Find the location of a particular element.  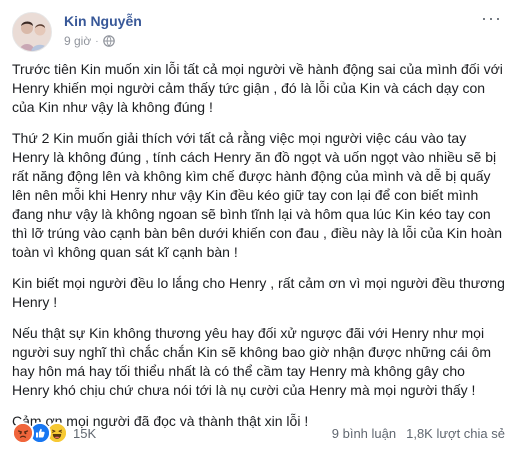

angry-react-icon is located at coordinates (23, 433).